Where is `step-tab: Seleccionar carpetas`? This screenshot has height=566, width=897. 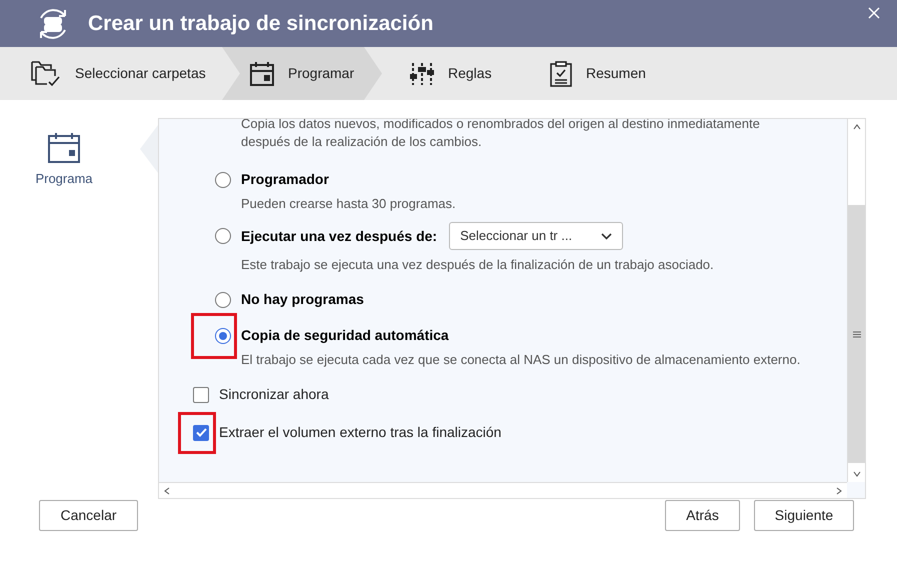
step-tab: Seleccionar carpetas is located at coordinates (111, 73).